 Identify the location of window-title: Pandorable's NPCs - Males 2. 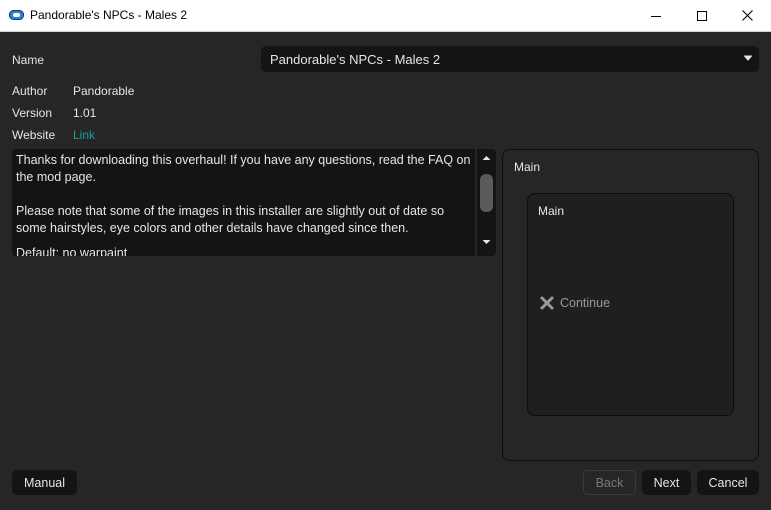
(109, 15).